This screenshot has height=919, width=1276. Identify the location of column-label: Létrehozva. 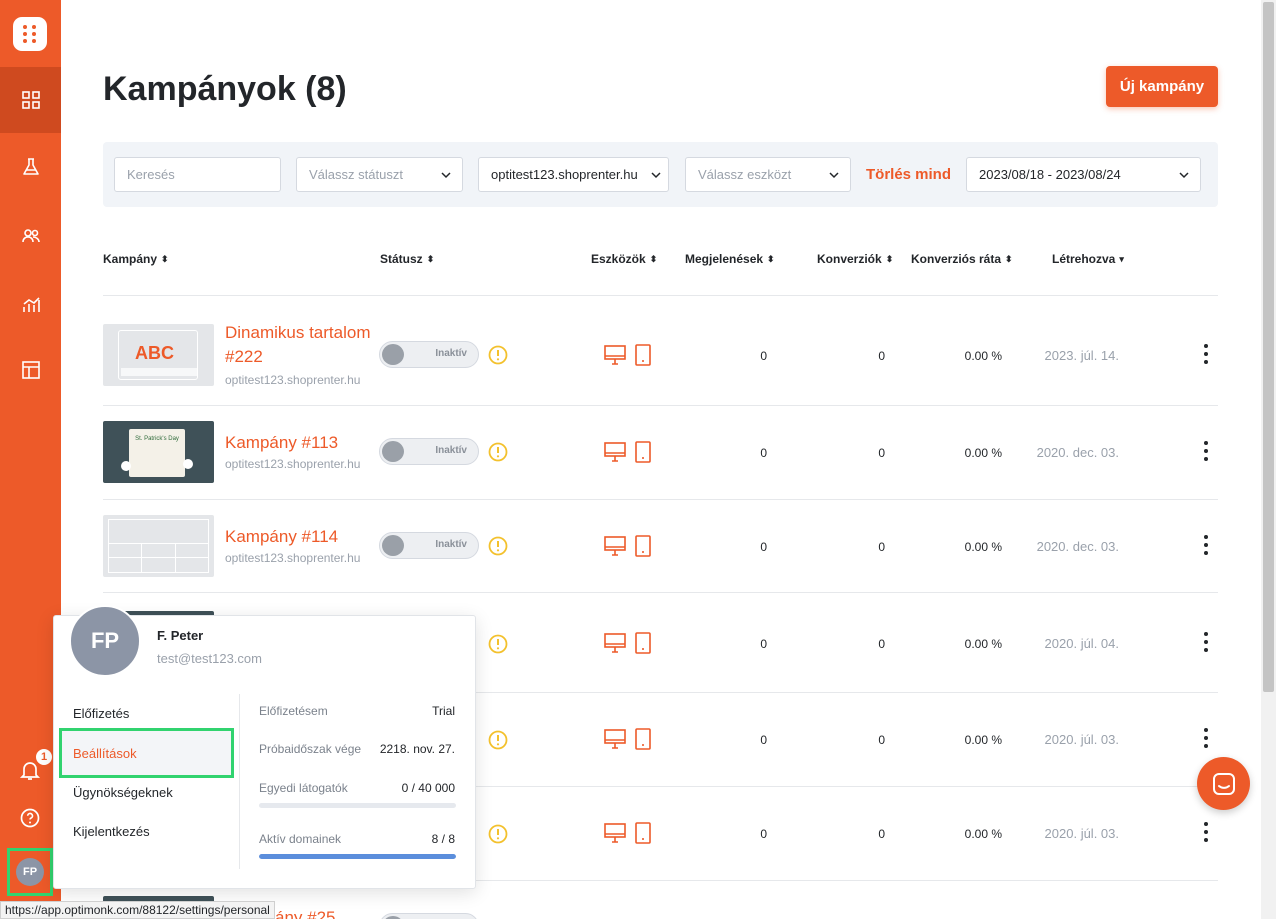
(1084, 259).